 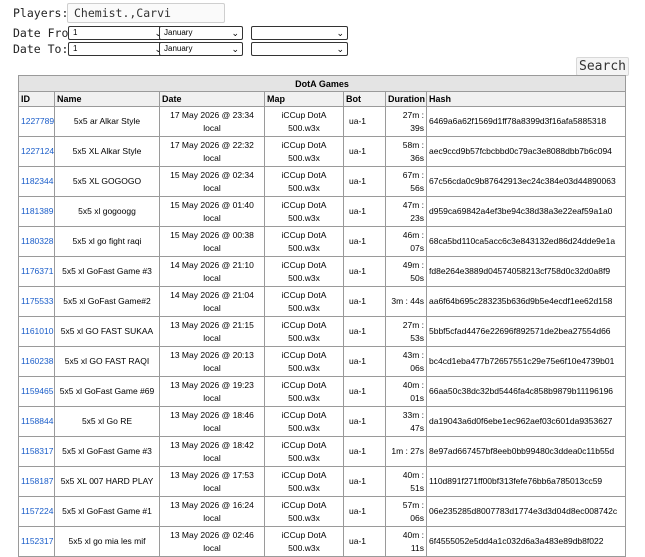 I want to click on players-row: Players: Chemist.,Carvi, so click(x=133, y=13).